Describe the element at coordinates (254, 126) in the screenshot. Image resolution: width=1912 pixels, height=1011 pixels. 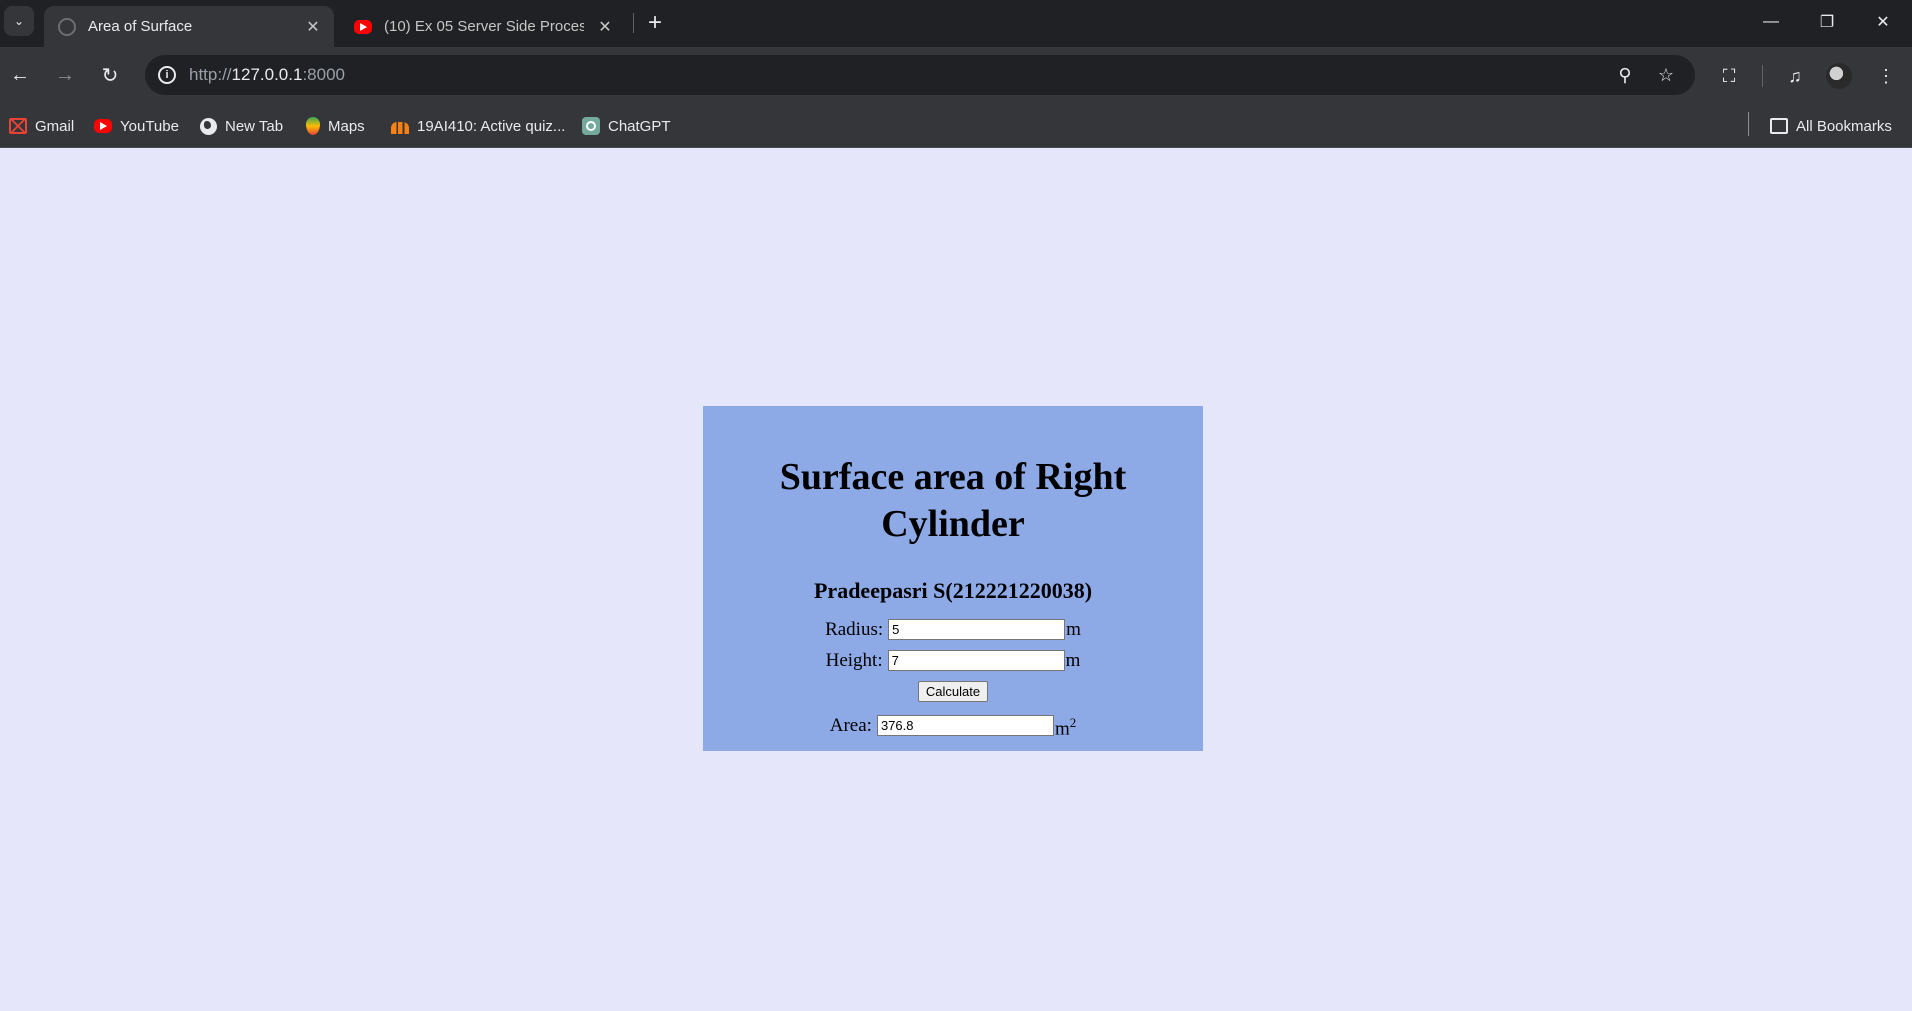
I see `bookmark-label: New Tab` at that location.